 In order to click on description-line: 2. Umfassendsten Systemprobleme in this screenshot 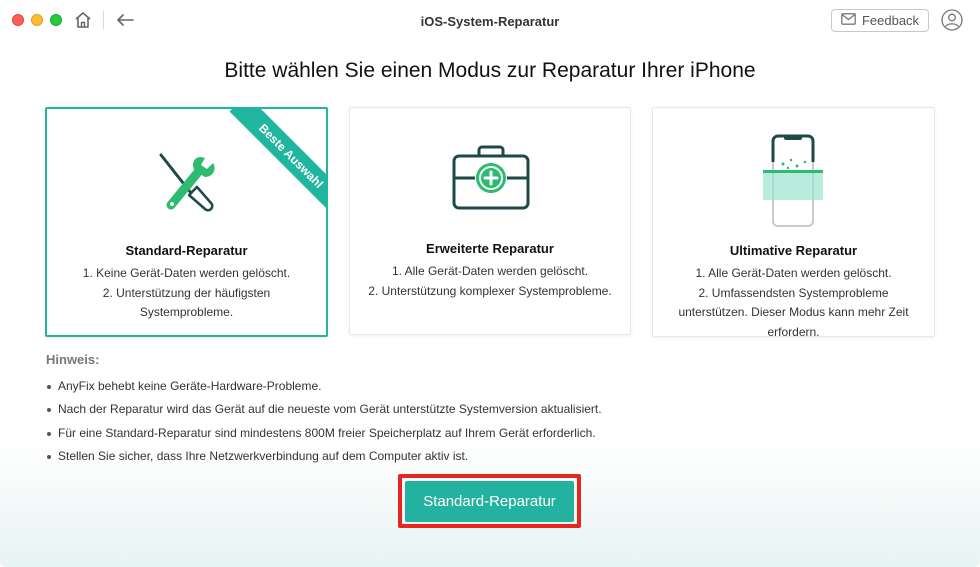, I will do `click(793, 292)`.